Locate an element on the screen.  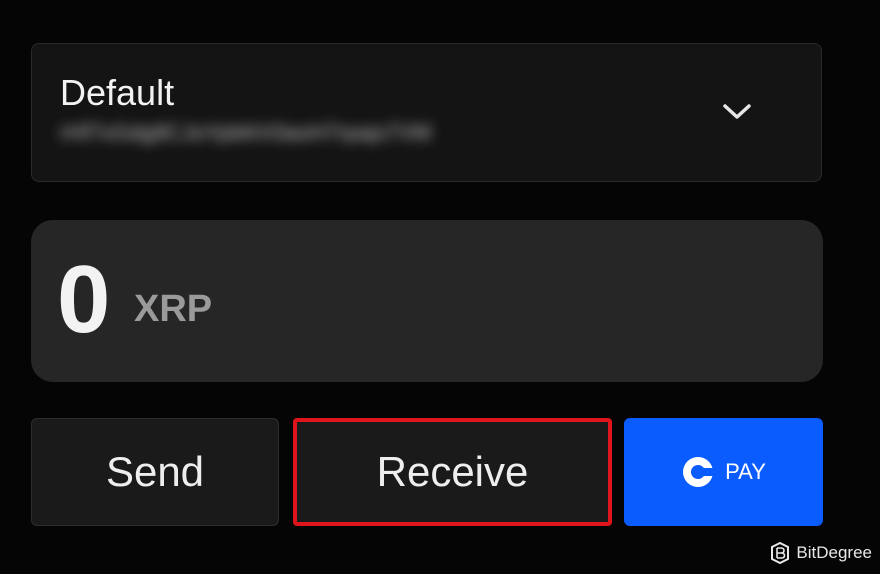
coinbase-pay-icon is located at coordinates (699, 472).